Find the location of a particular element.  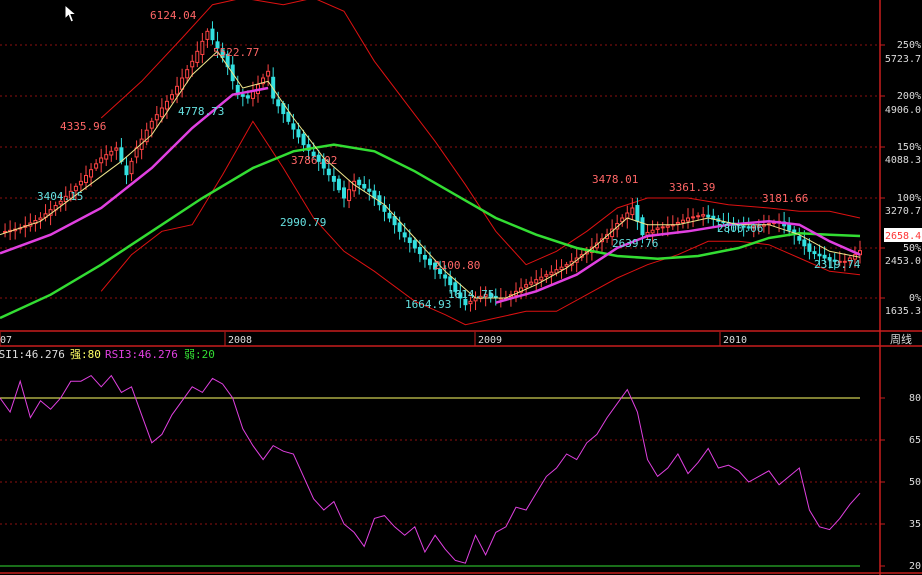

x-tick-label: 07 is located at coordinates (6, 340).